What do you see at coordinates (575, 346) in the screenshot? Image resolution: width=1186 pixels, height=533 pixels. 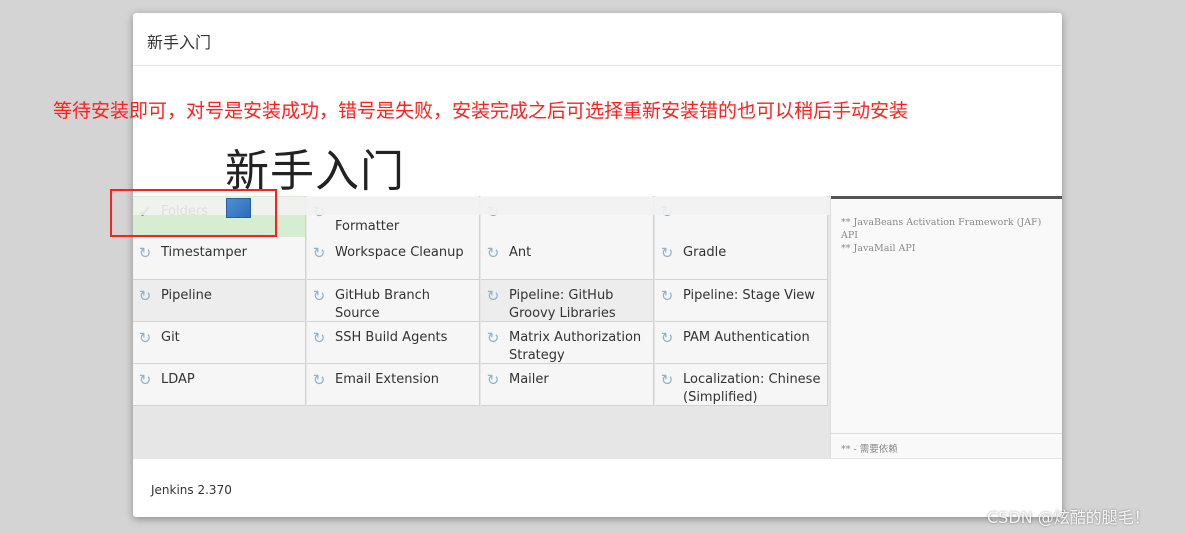 I see `plugin-label: Matrix Authorization Strategy` at bounding box center [575, 346].